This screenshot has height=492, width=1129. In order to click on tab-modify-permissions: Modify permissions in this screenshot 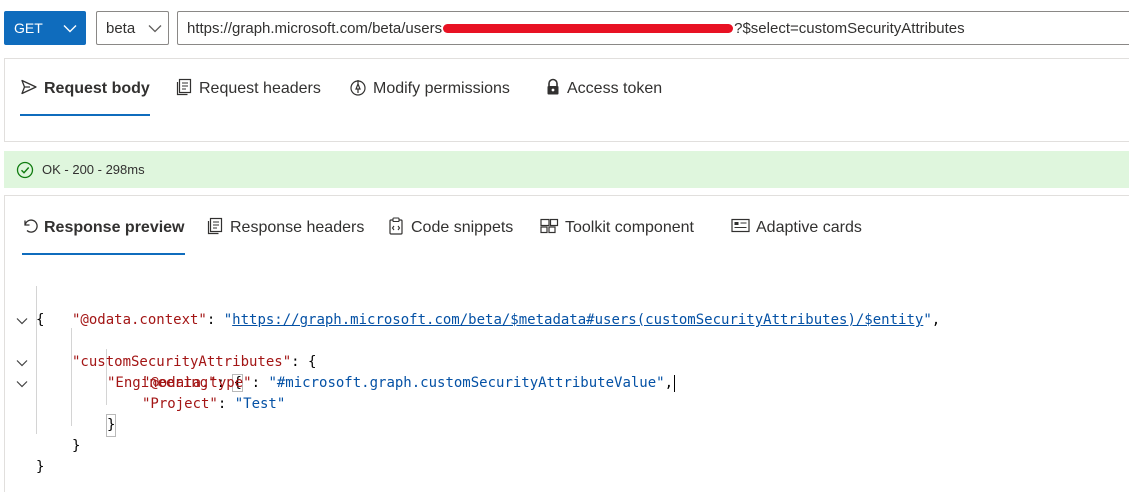, I will do `click(429, 89)`.